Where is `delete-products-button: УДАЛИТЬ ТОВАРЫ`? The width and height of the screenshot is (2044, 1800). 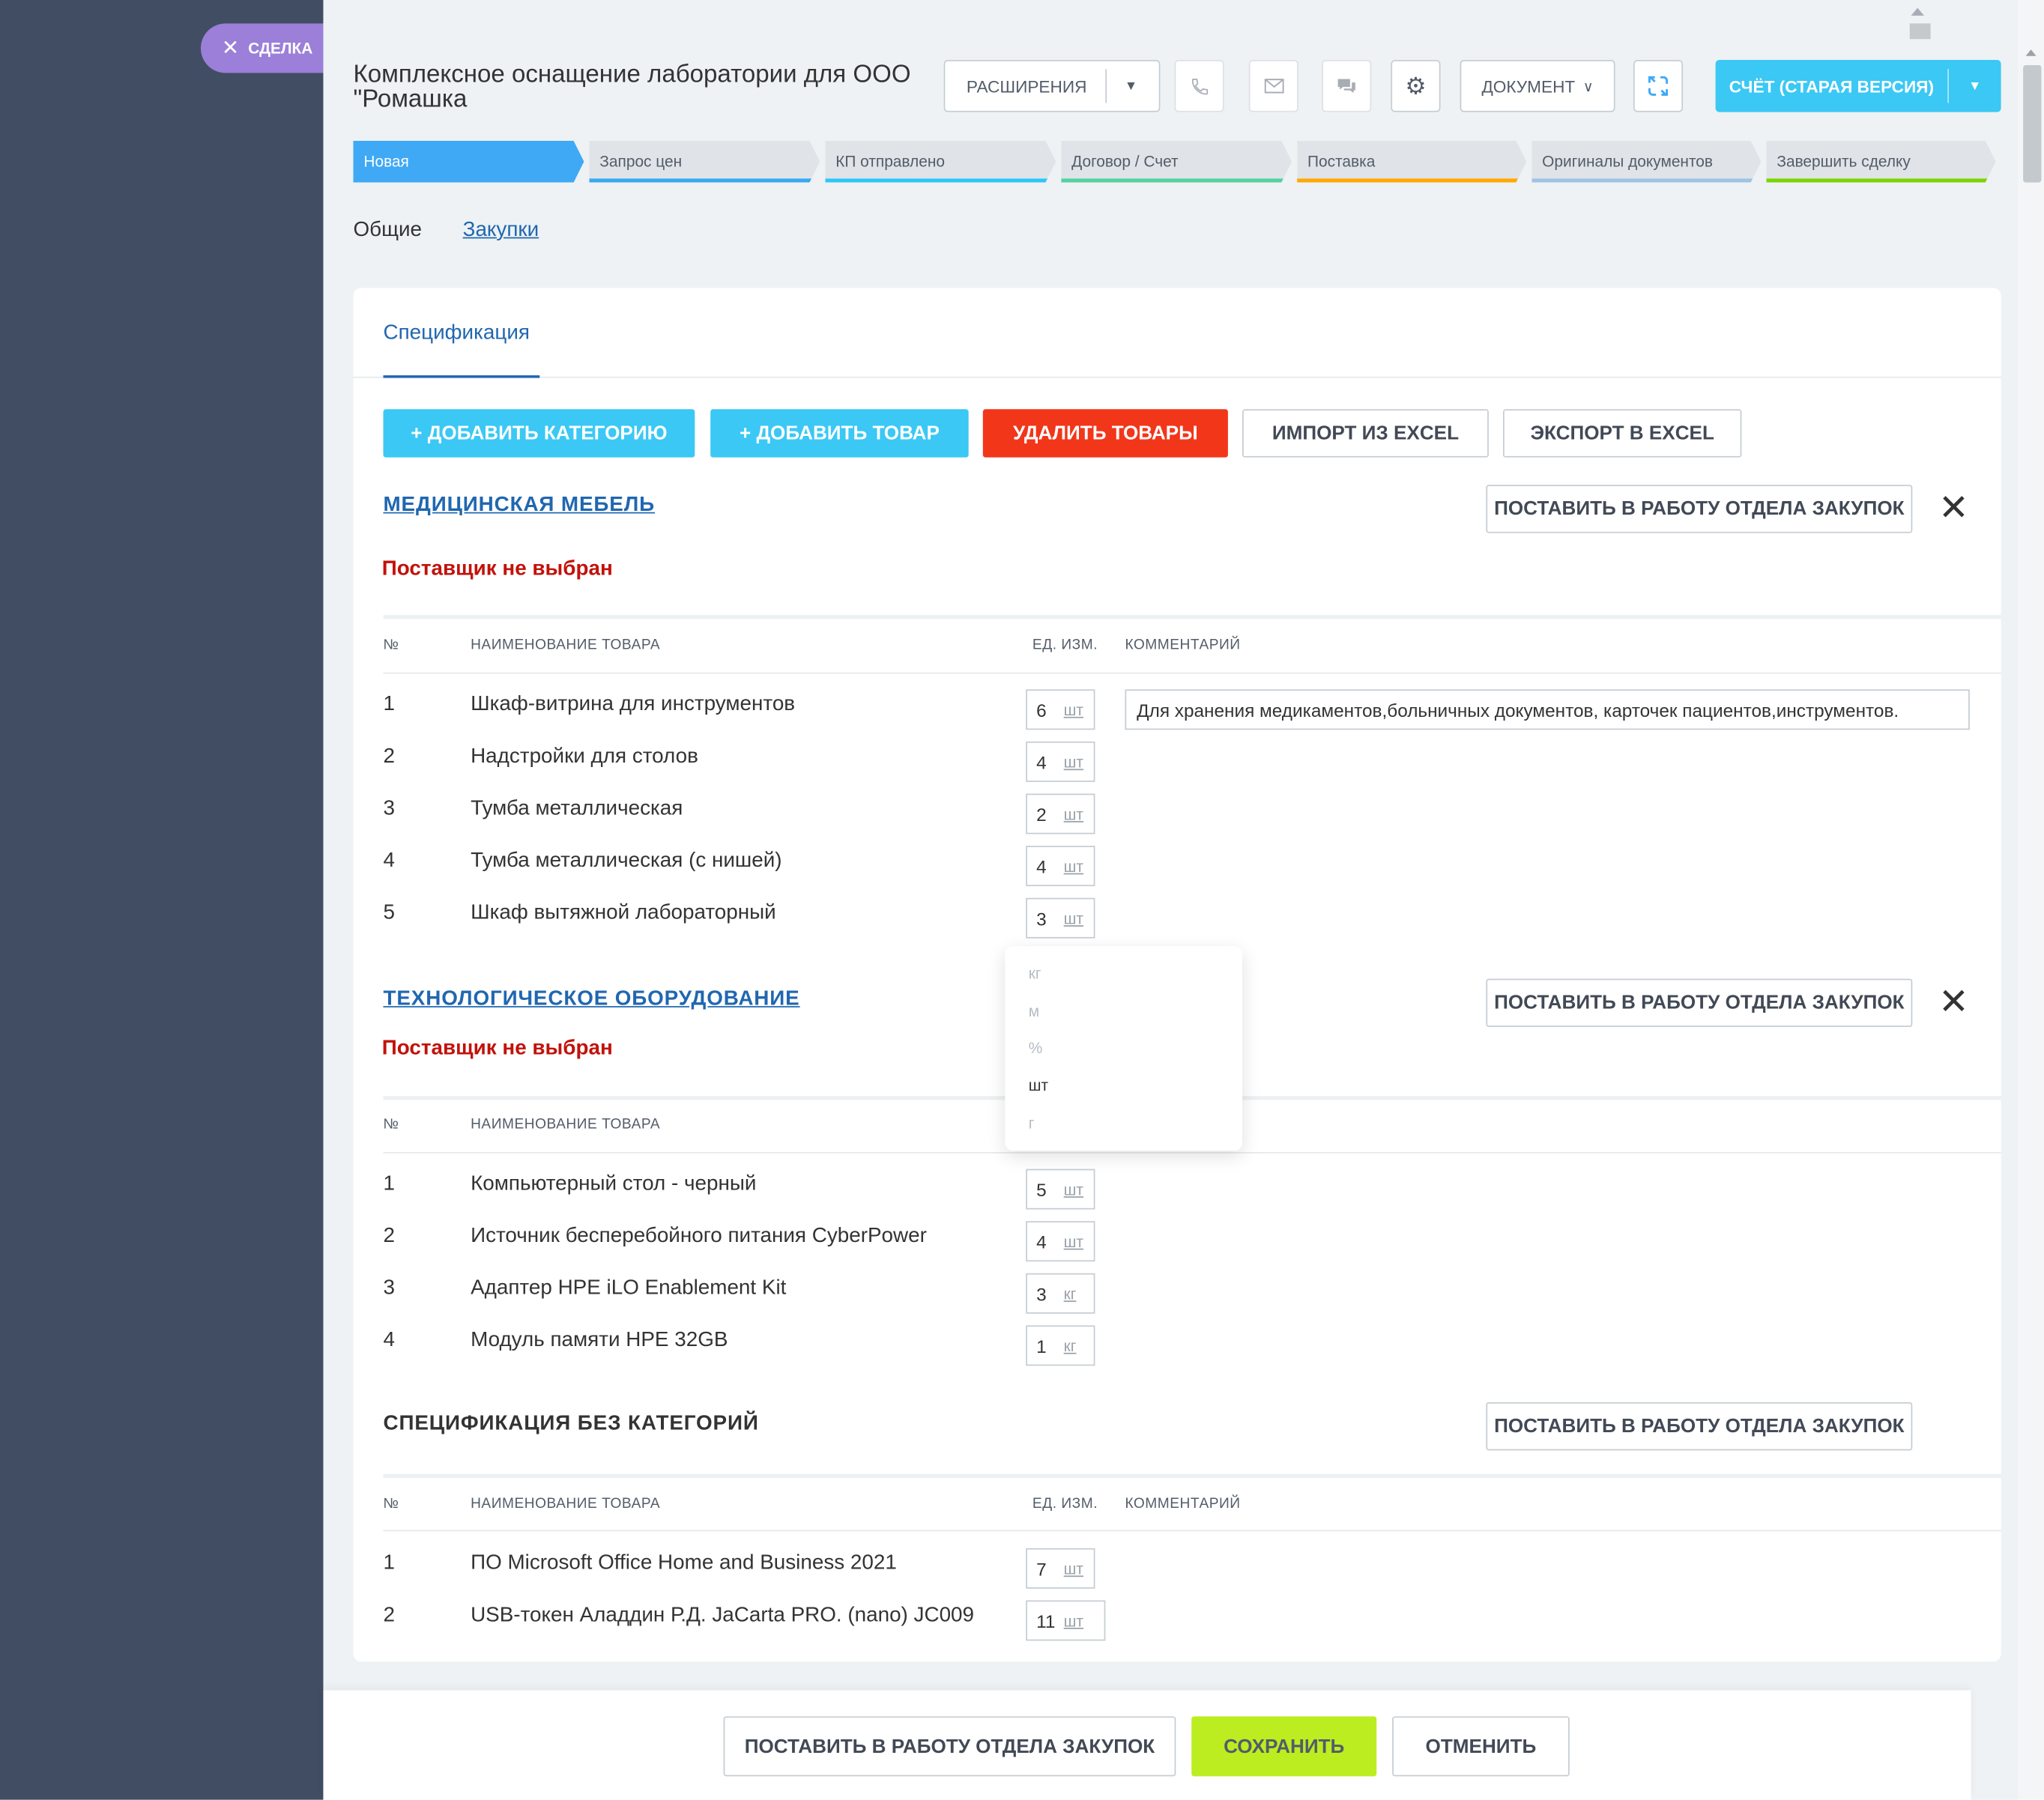 delete-products-button: УДАЛИТЬ ТОВАРЫ is located at coordinates (1105, 433).